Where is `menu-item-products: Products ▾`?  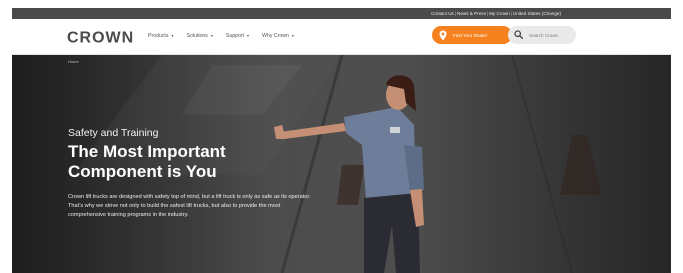 menu-item-products: Products ▾ is located at coordinates (161, 36).